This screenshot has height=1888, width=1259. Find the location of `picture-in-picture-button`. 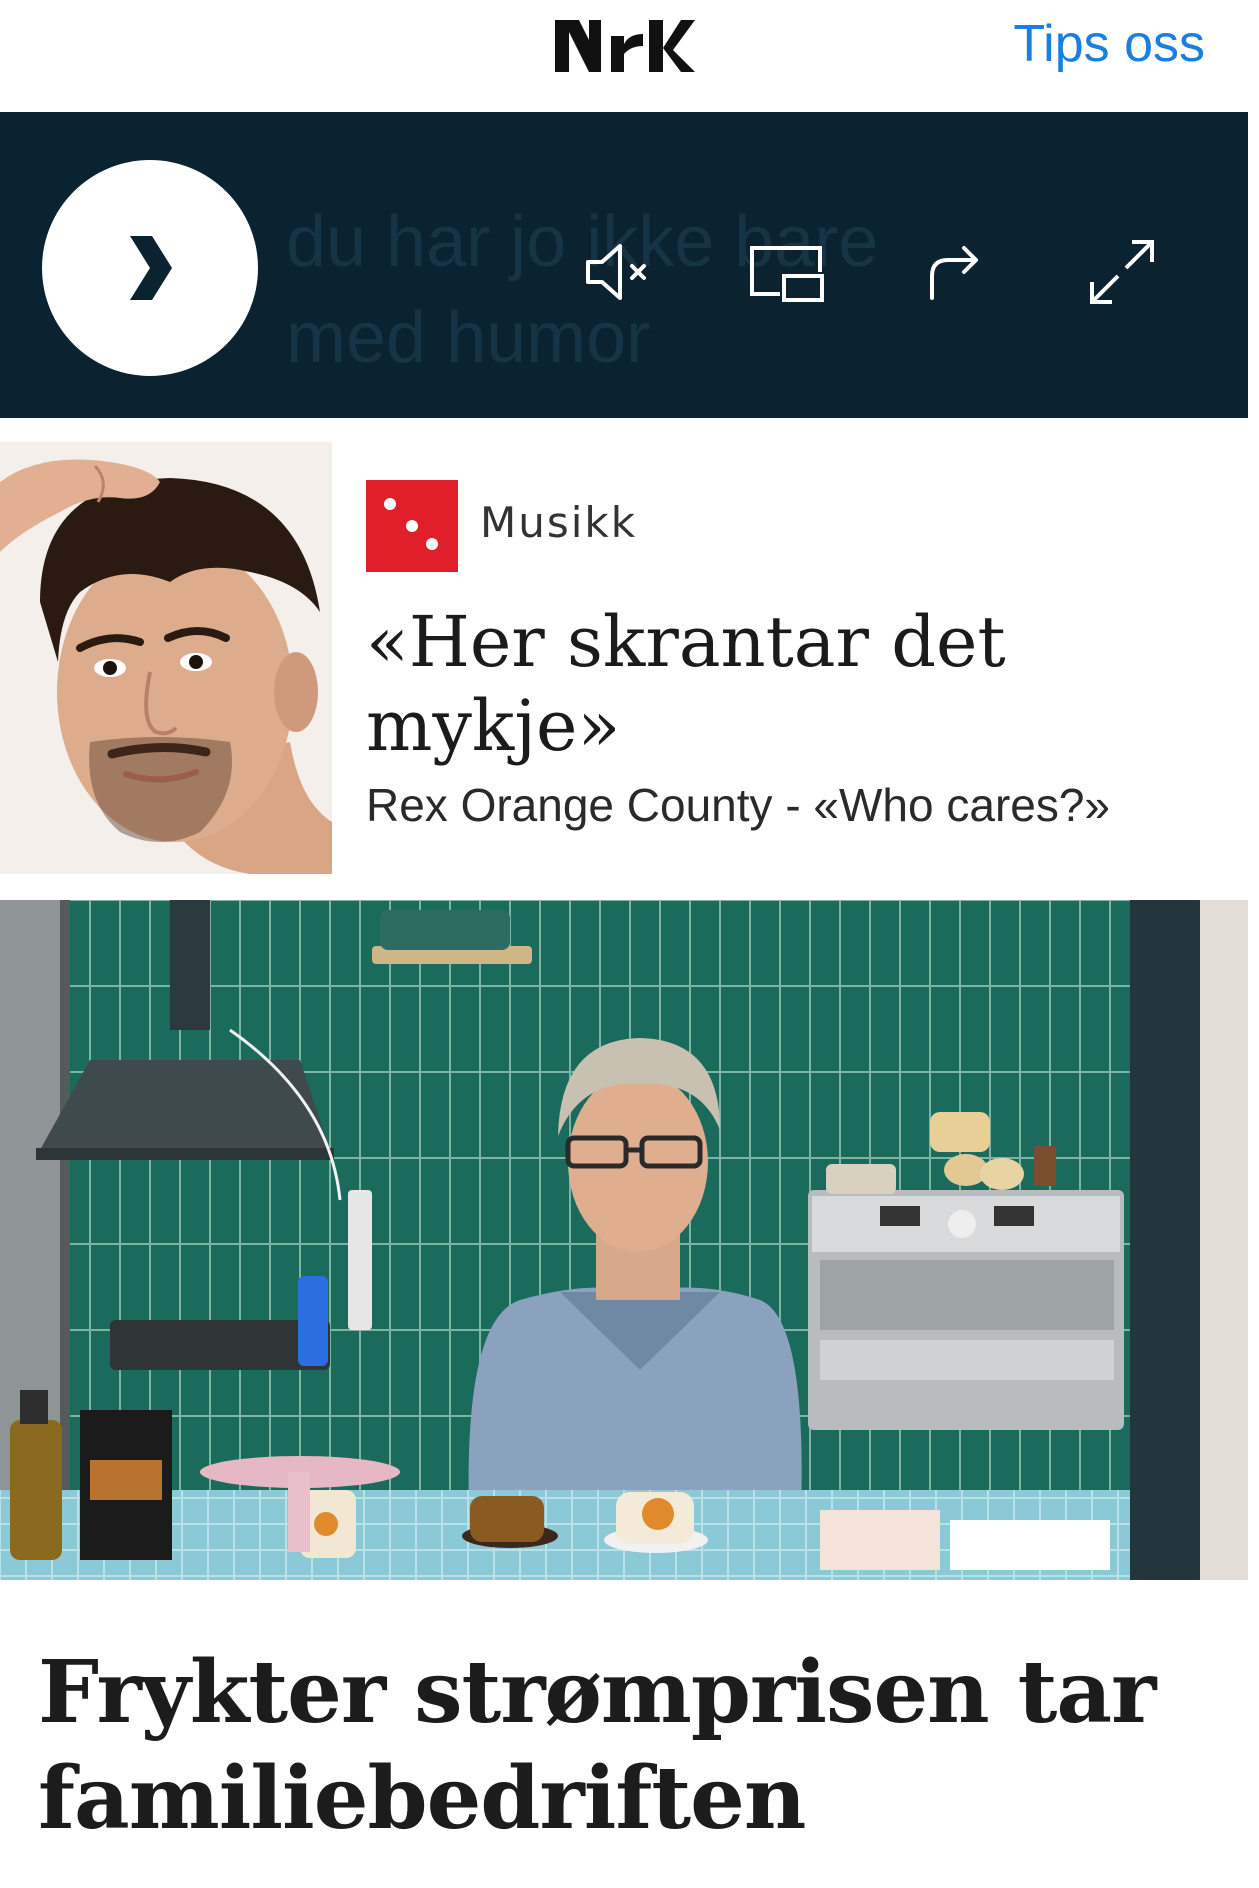

picture-in-picture-button is located at coordinates (786, 272).